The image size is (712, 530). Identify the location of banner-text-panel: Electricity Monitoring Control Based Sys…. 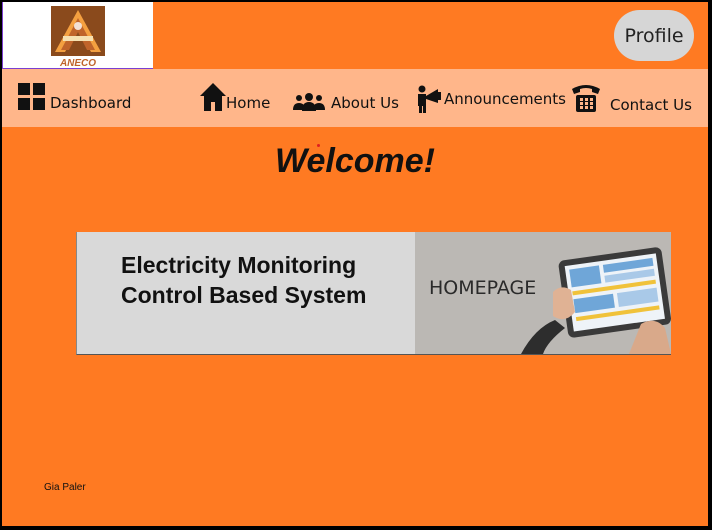
(246, 293).